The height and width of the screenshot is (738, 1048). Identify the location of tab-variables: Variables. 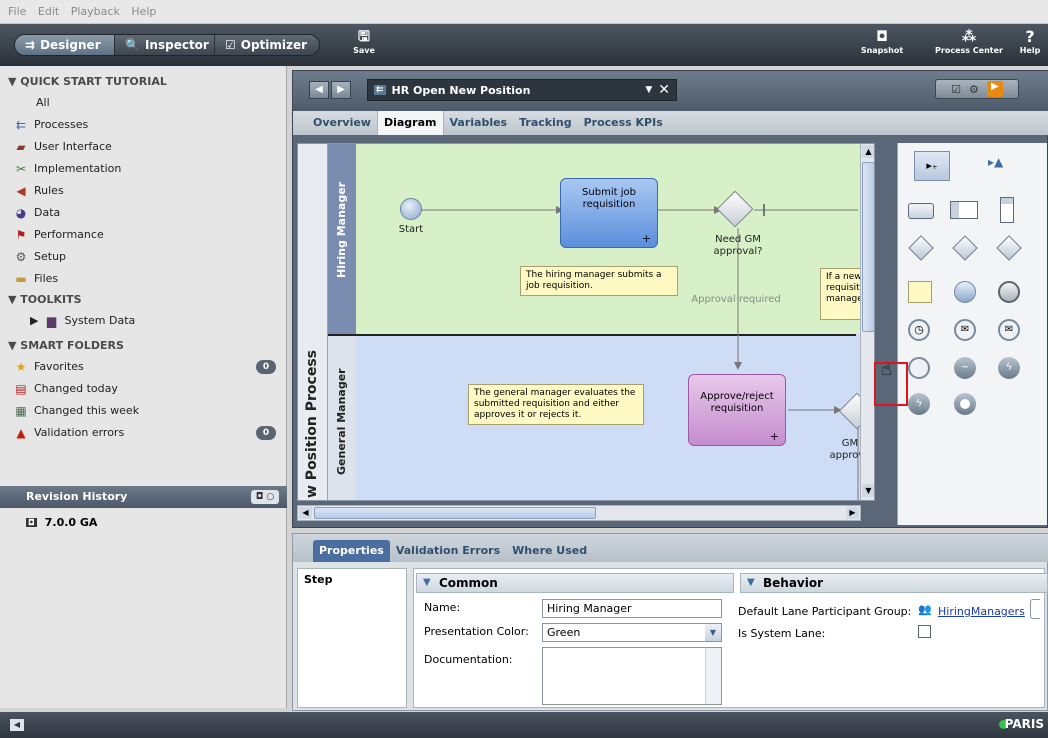
(479, 123).